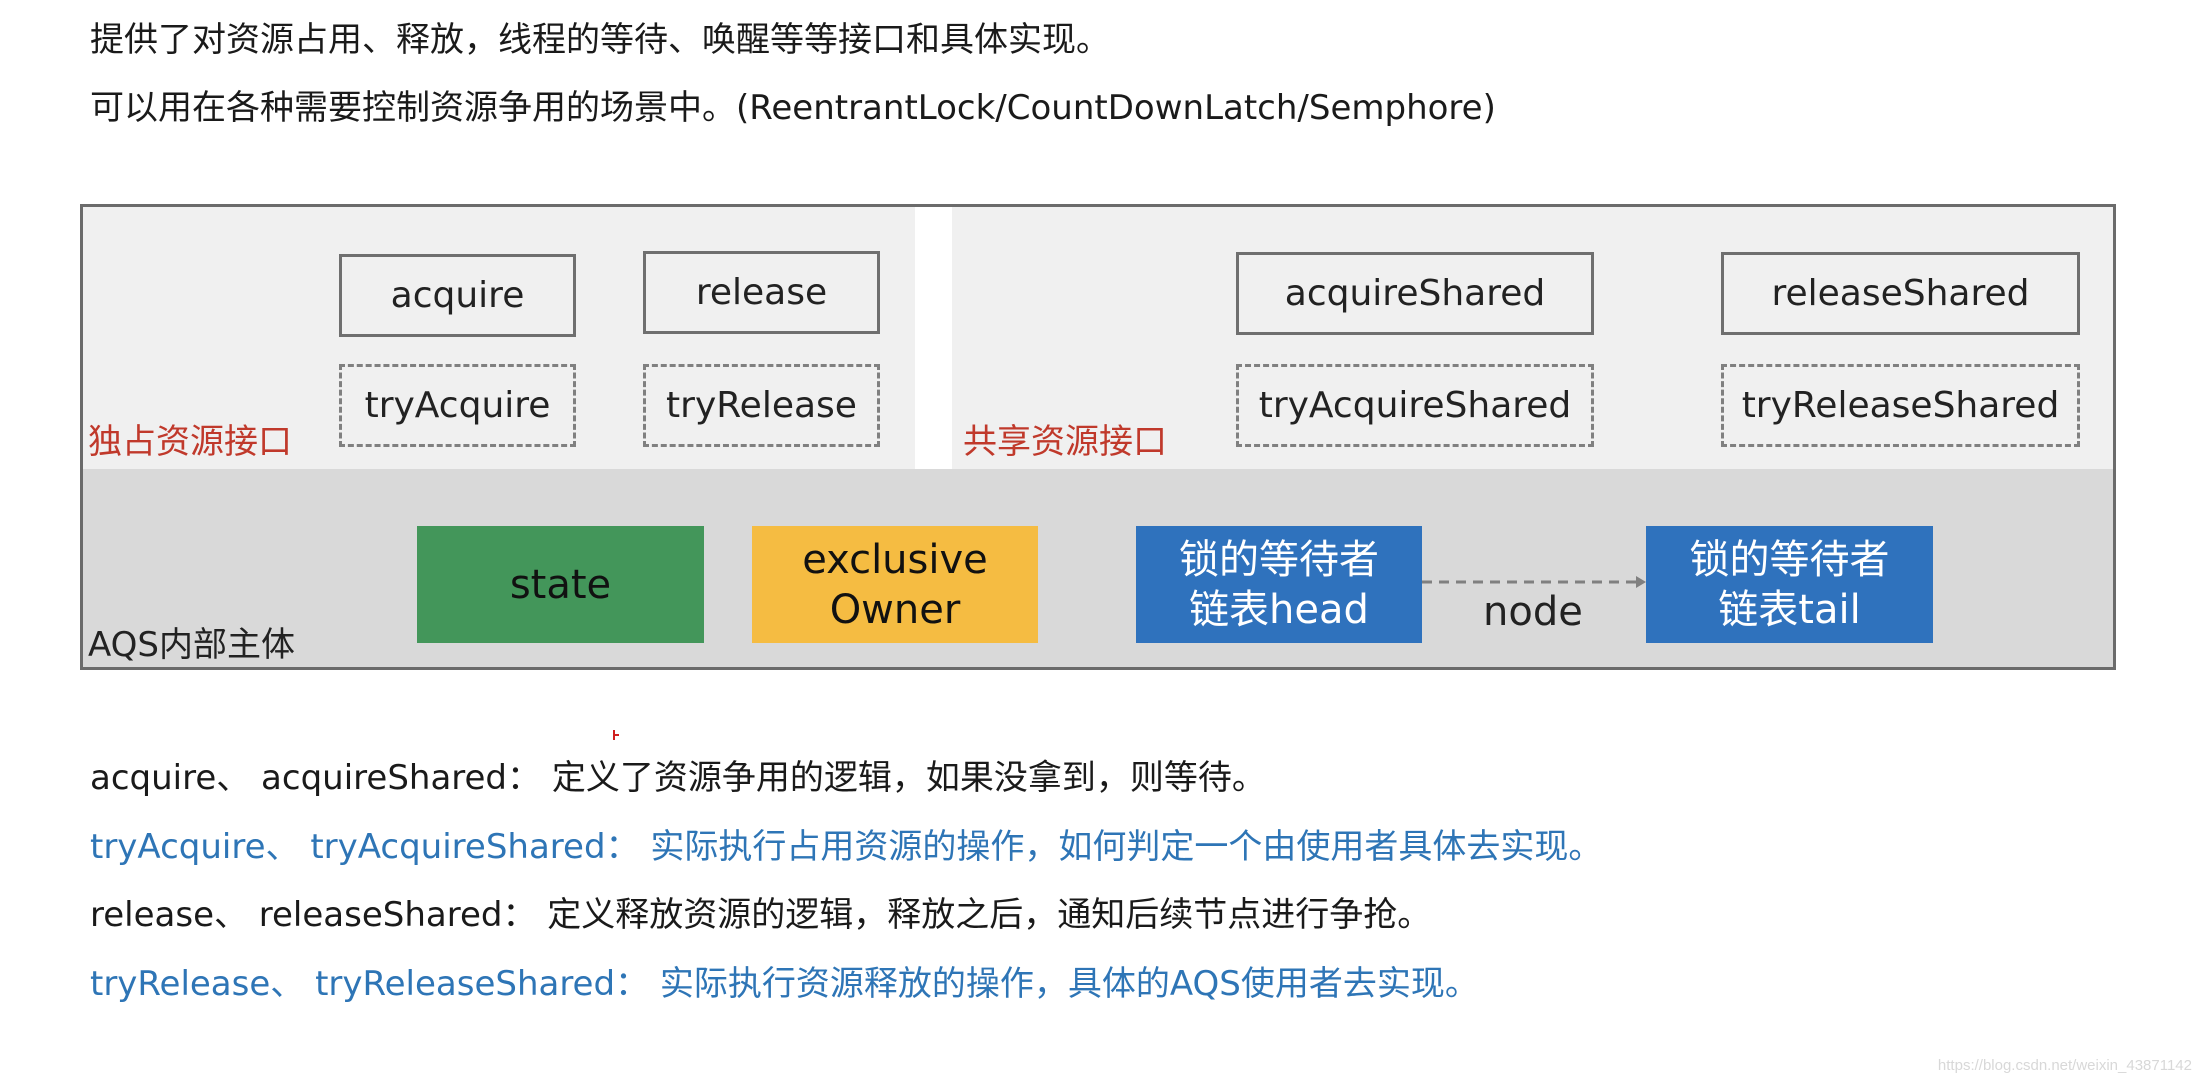 This screenshot has height=1080, width=2204. I want to click on core-label: AQS内部主体, so click(192, 645).